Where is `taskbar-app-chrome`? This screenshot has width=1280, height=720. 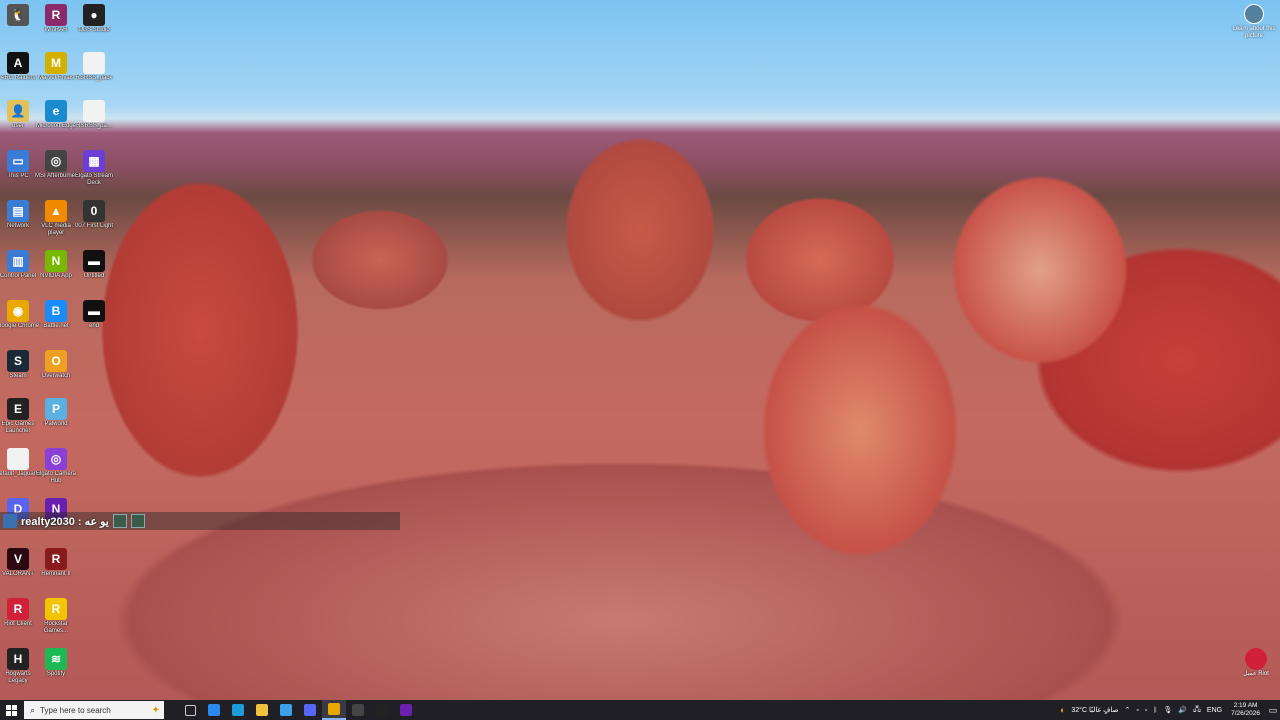
taskbar-app-chrome is located at coordinates (334, 710).